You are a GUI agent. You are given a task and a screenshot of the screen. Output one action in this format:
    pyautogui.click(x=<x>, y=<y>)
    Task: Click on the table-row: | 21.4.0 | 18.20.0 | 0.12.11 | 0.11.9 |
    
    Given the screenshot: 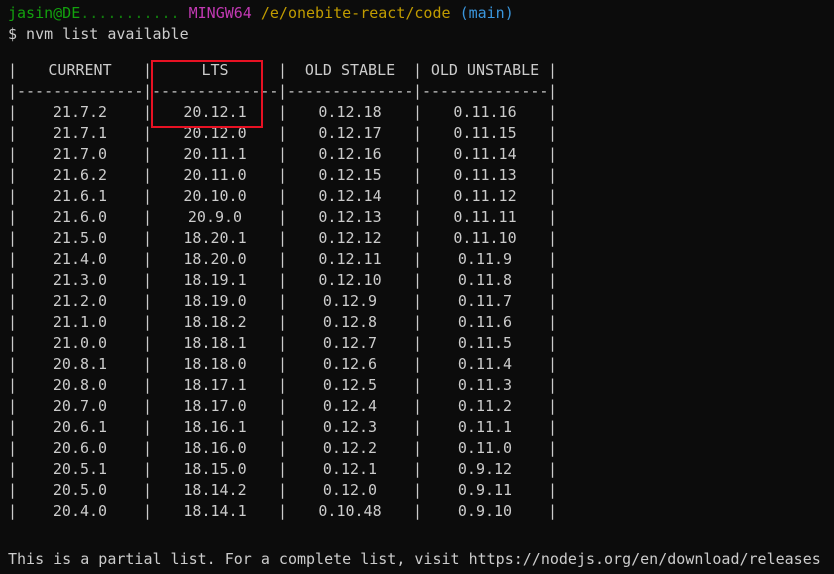 What is the action you would take?
    pyautogui.click(x=421, y=259)
    